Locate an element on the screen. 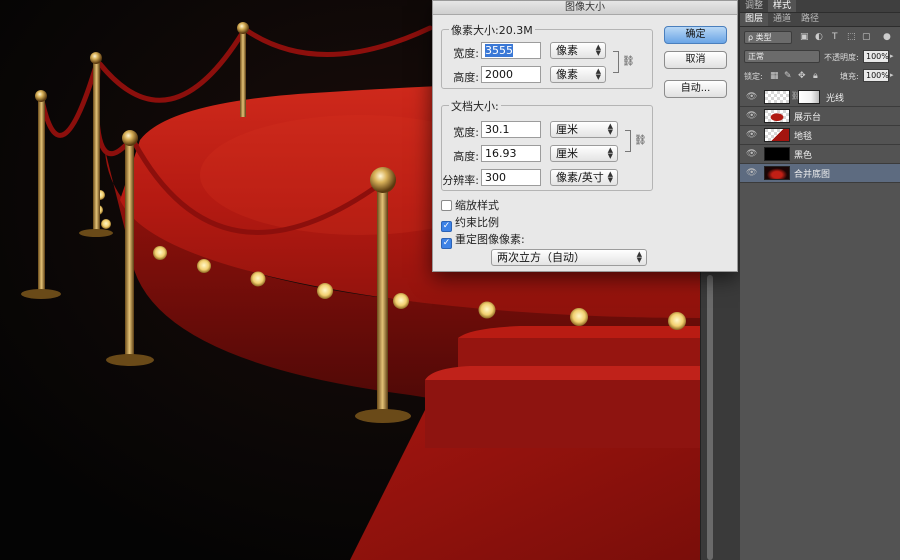  doc-height-field: 16.93 is located at coordinates (511, 153).